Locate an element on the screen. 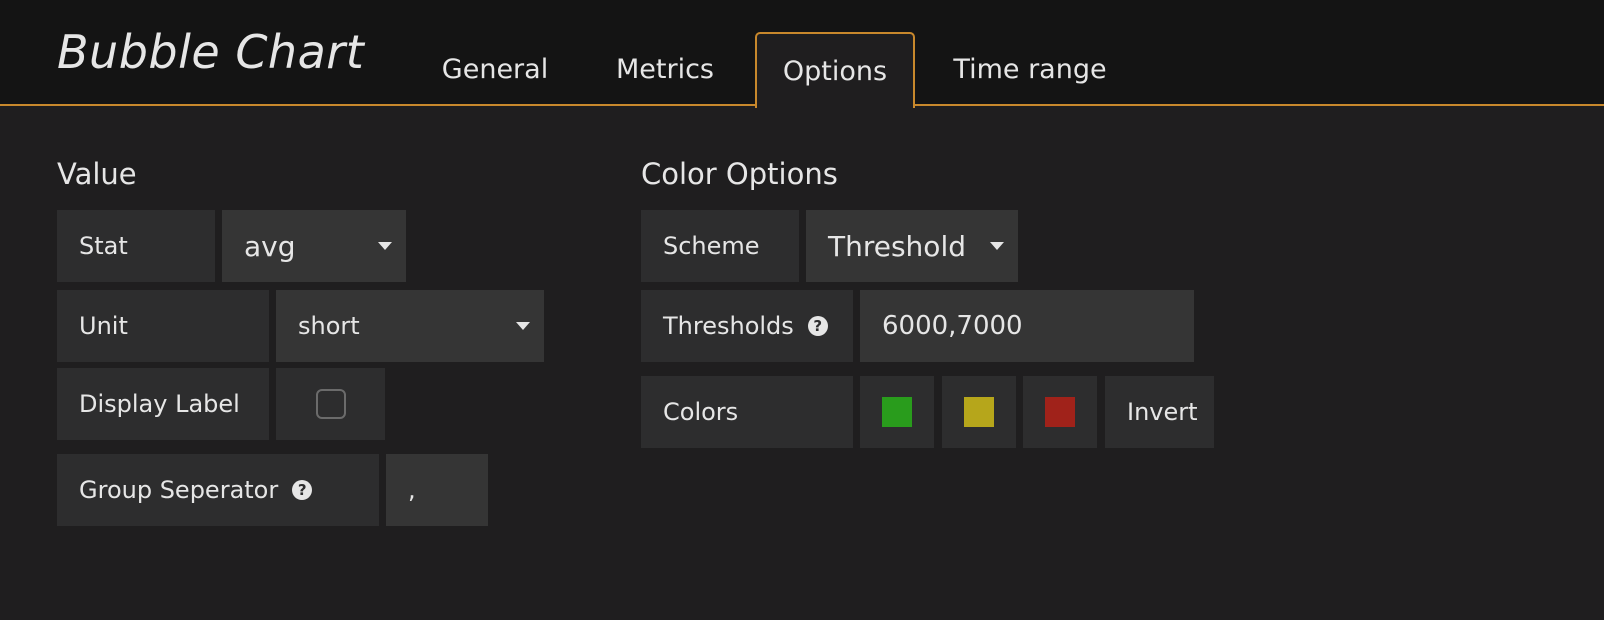  unit-label: Unit is located at coordinates (163, 326).